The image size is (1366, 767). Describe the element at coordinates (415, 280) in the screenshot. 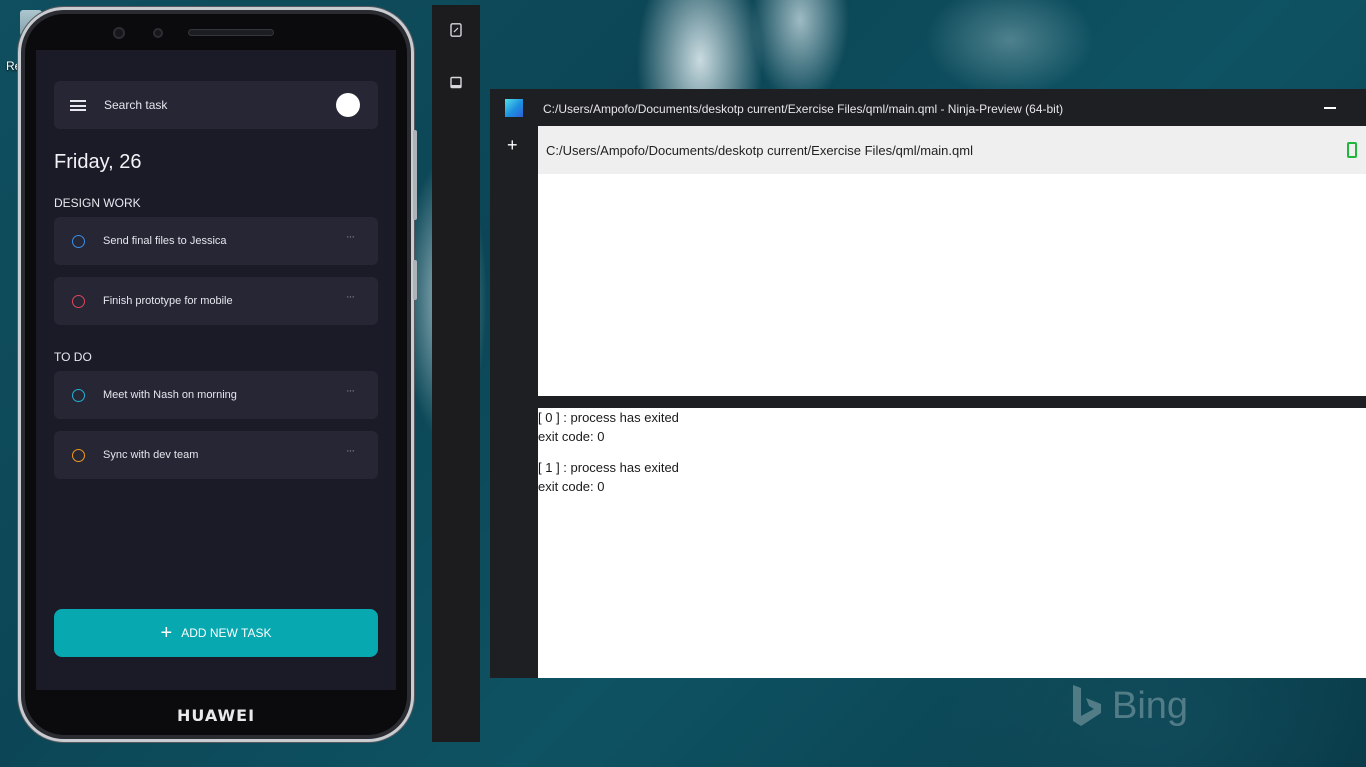

I see `power-button` at that location.